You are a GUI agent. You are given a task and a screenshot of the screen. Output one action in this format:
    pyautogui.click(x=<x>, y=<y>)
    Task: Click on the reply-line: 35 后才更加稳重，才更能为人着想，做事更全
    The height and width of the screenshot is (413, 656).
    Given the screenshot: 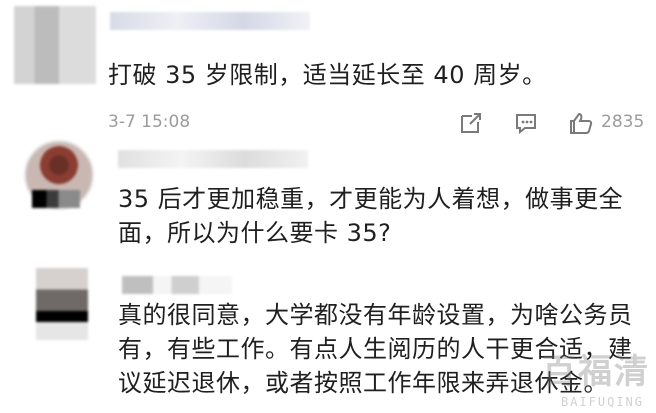 What is the action you would take?
    pyautogui.click(x=371, y=199)
    